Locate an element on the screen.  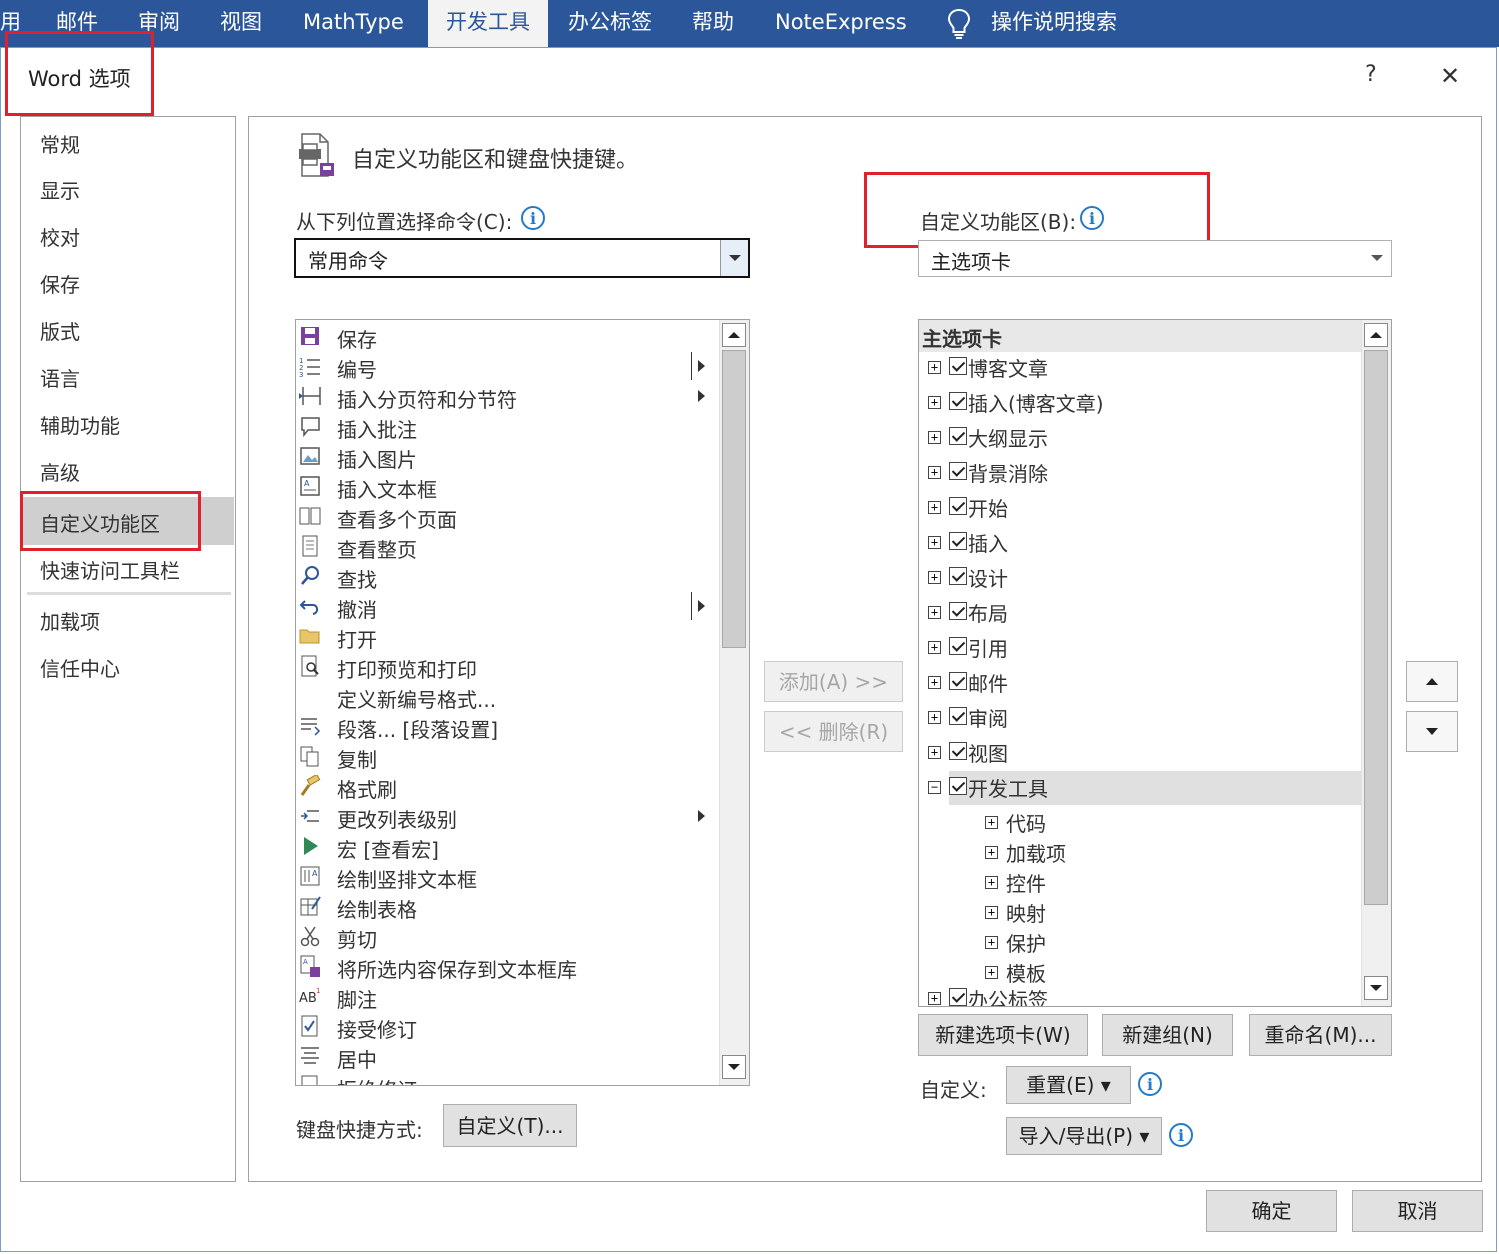
ribbon-tab-node: − 开发工具 is located at coordinates (1140, 788).